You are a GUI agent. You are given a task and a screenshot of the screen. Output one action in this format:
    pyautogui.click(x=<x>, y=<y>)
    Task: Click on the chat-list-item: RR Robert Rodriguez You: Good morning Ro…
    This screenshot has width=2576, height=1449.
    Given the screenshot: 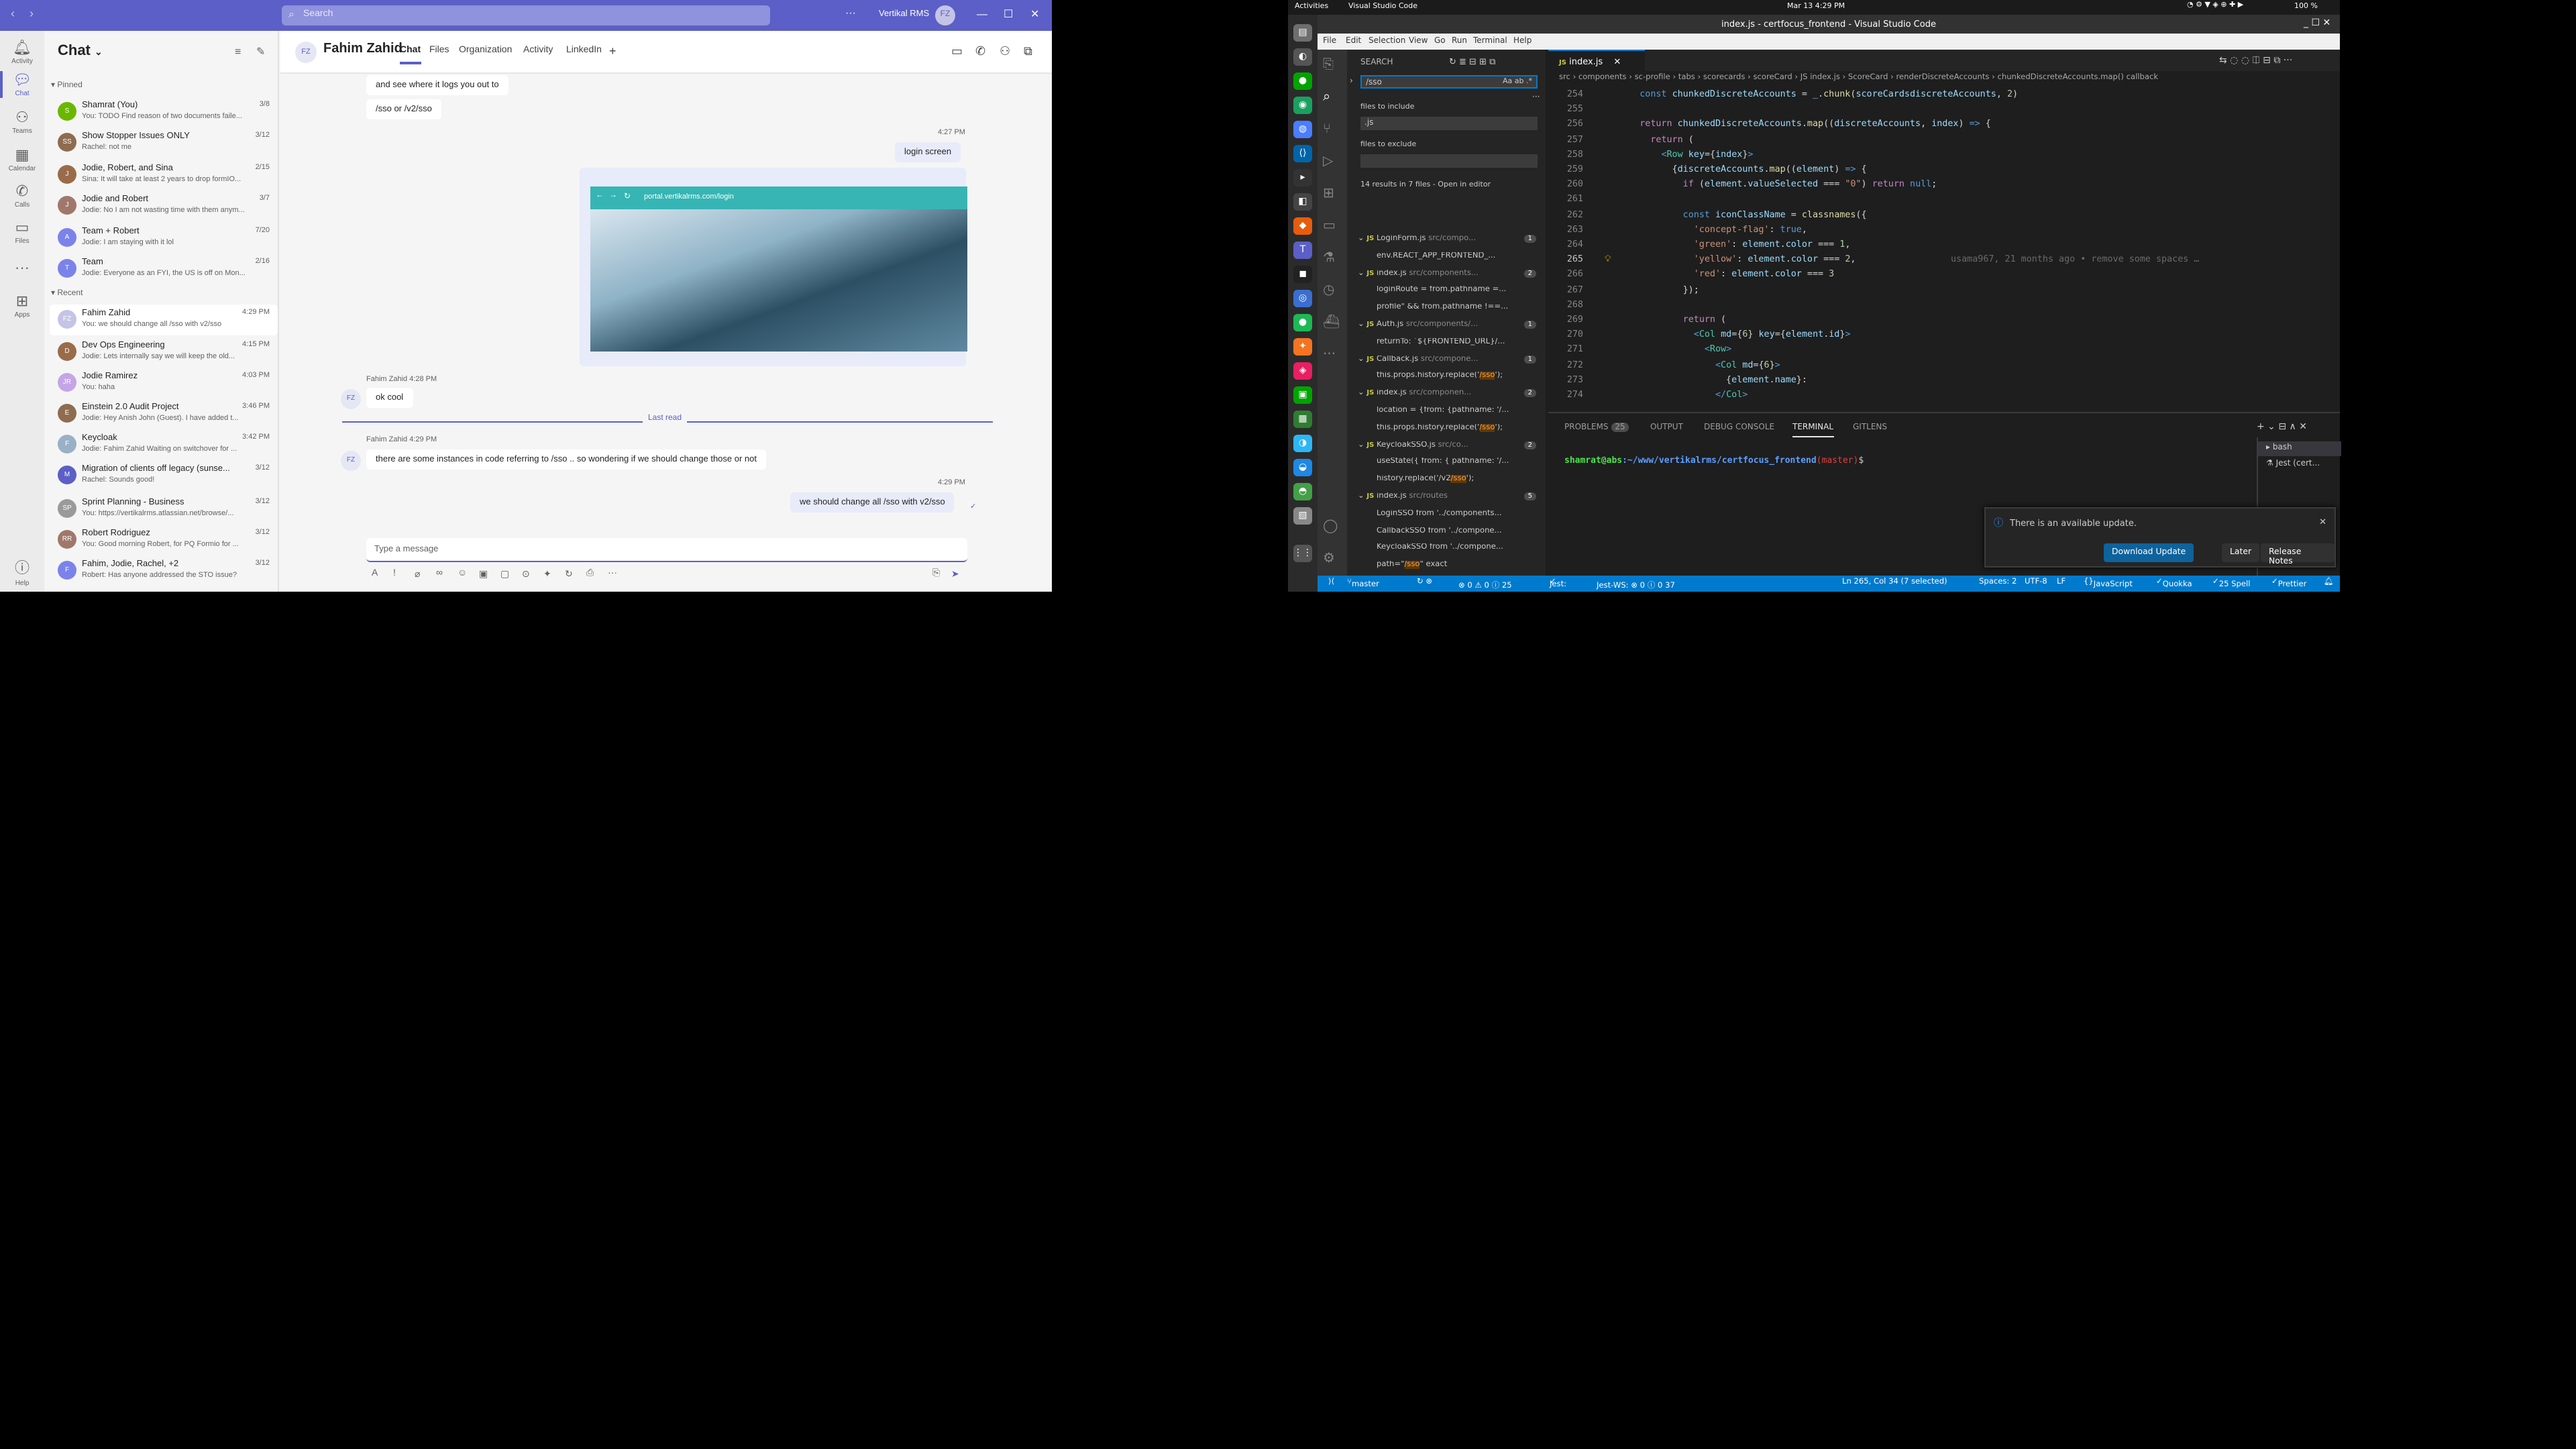 What is the action you would take?
    pyautogui.click(x=164, y=540)
    